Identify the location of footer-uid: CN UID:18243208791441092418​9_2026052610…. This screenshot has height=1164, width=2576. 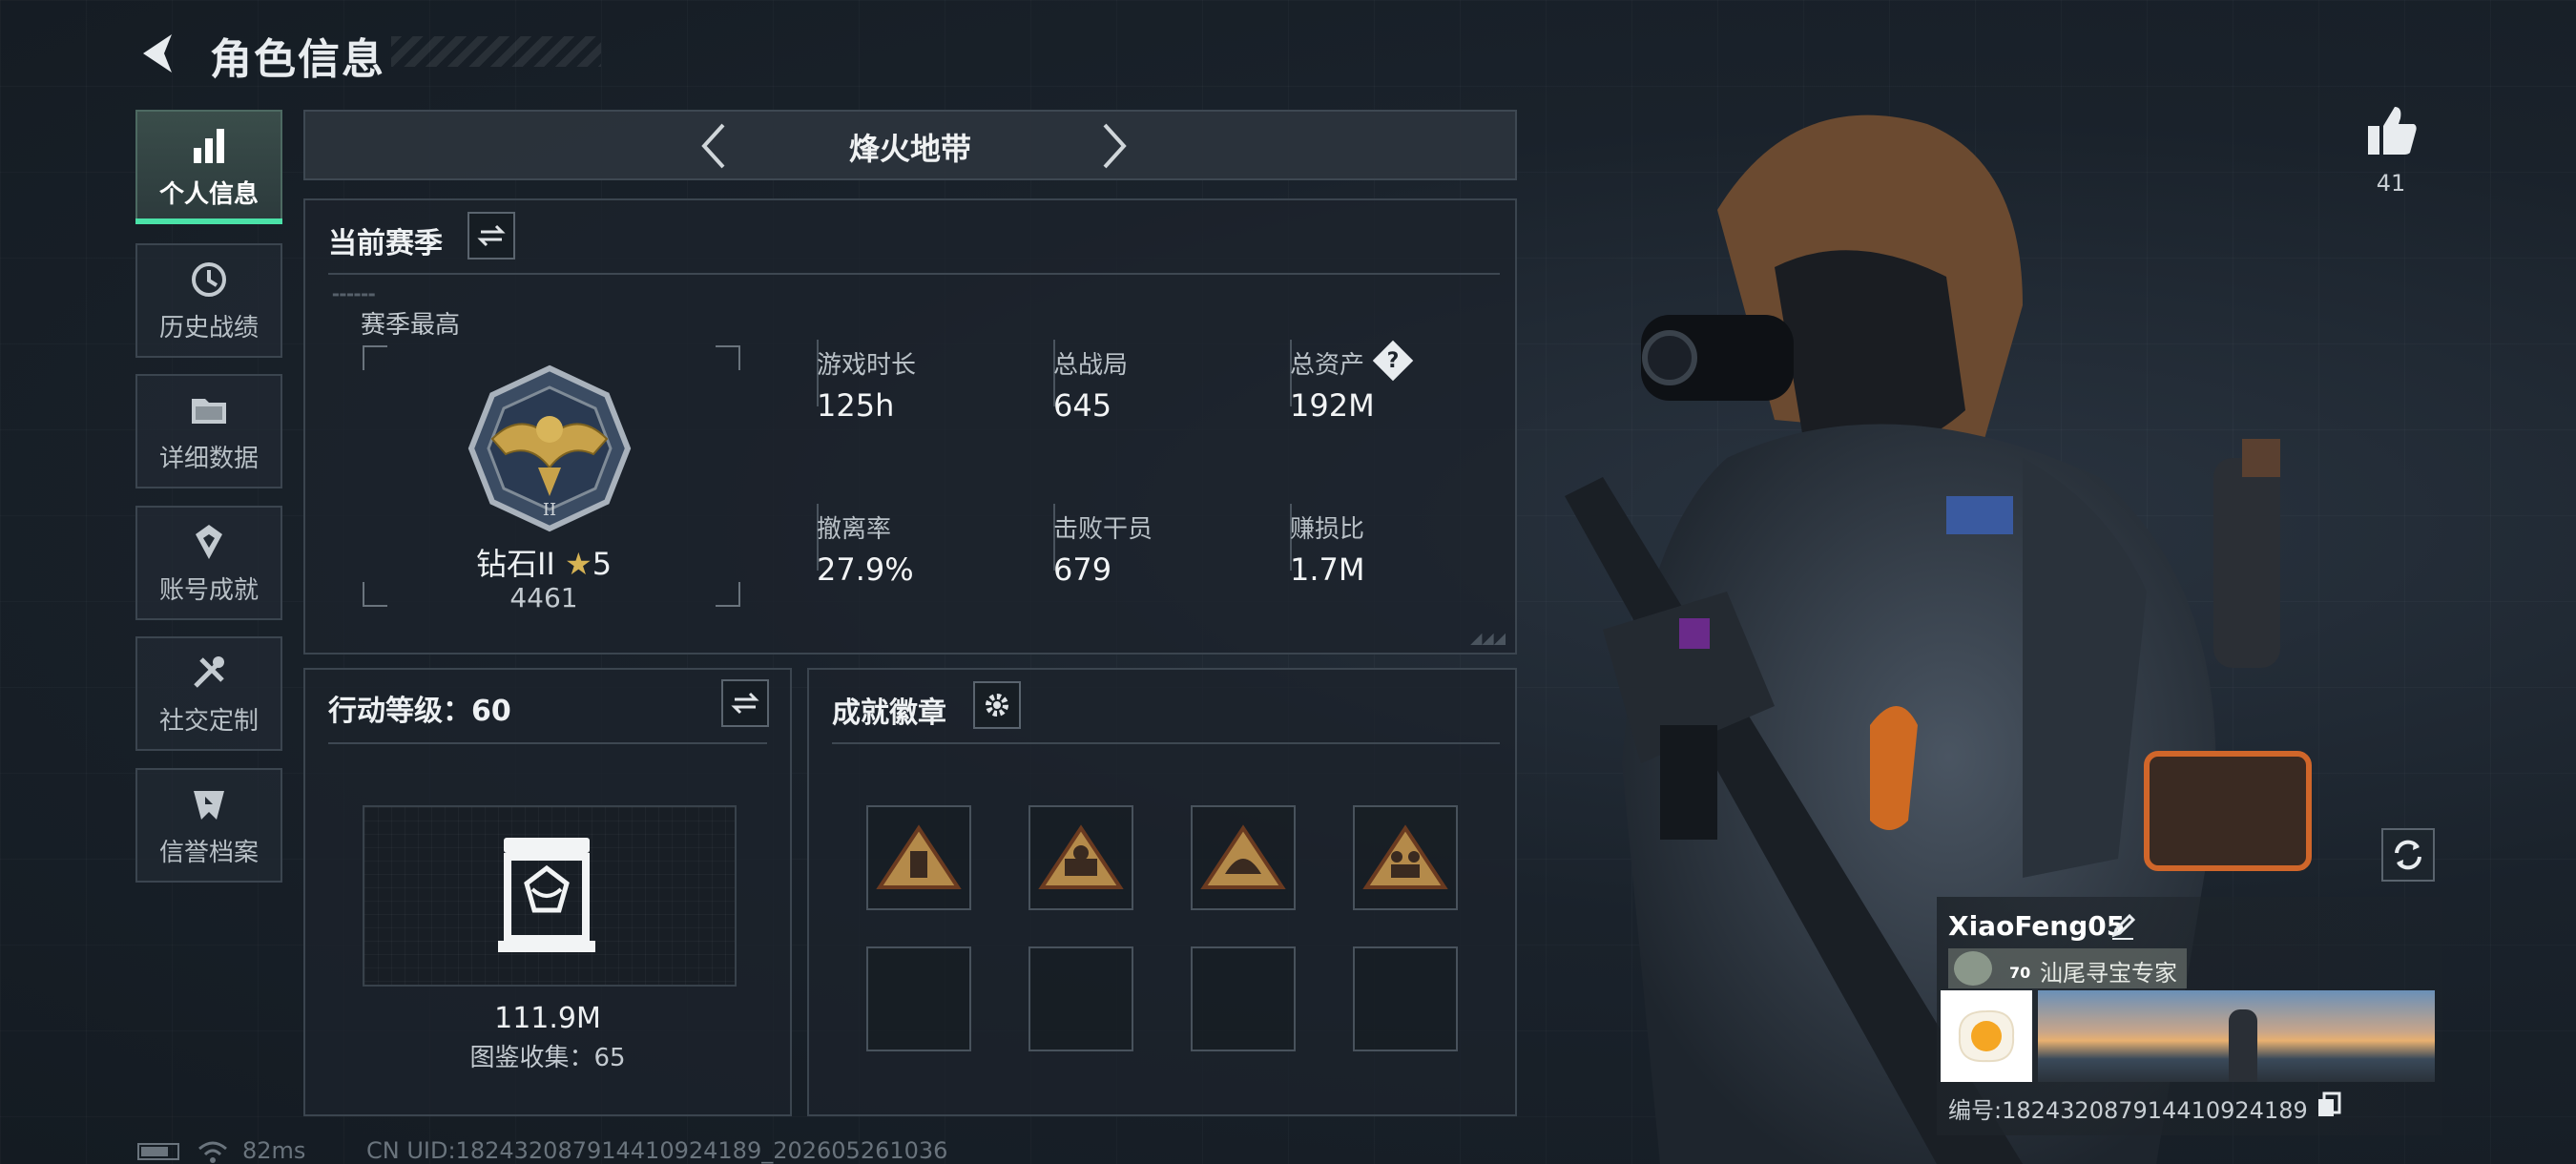
(657, 1151).